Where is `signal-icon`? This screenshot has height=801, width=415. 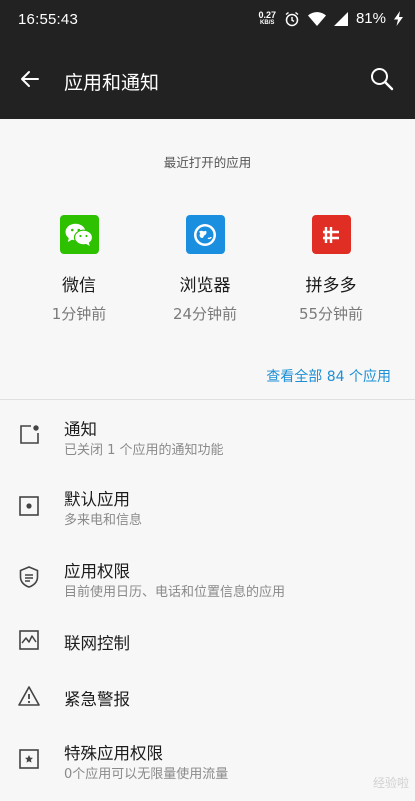
signal-icon is located at coordinates (340, 18).